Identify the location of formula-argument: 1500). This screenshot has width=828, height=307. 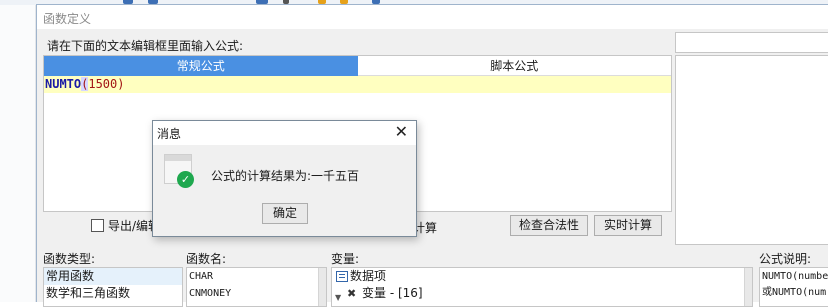
(106, 84).